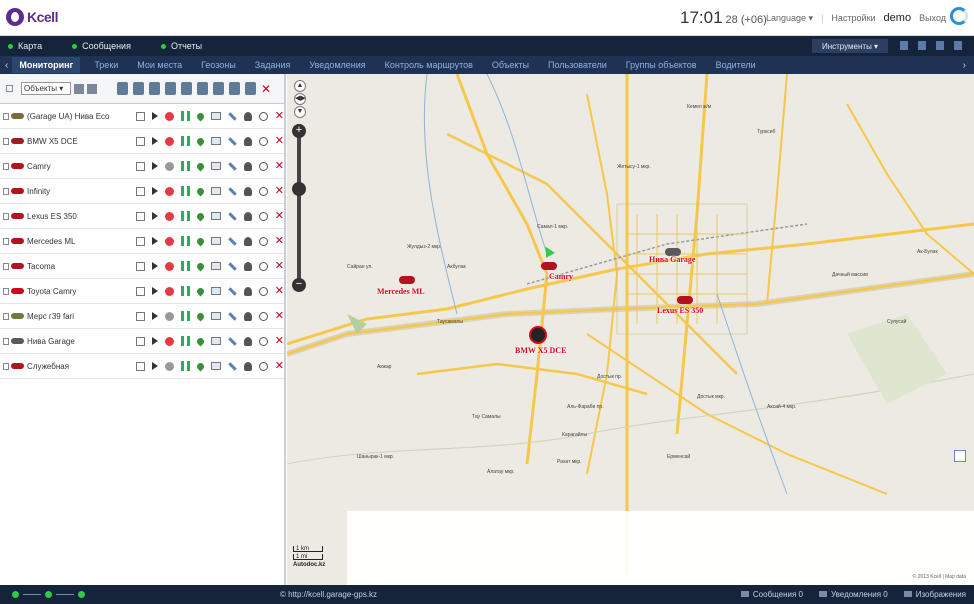 This screenshot has width=974, height=604. Describe the element at coordinates (32, 17) in the screenshot. I see `kcell-logo: Kcell` at that location.